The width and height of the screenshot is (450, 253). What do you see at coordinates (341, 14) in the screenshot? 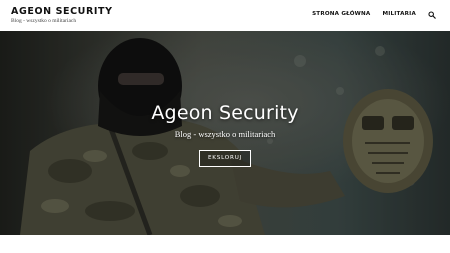
I see `nav-item-strona-glowna: STRONA GŁÓWNA` at bounding box center [341, 14].